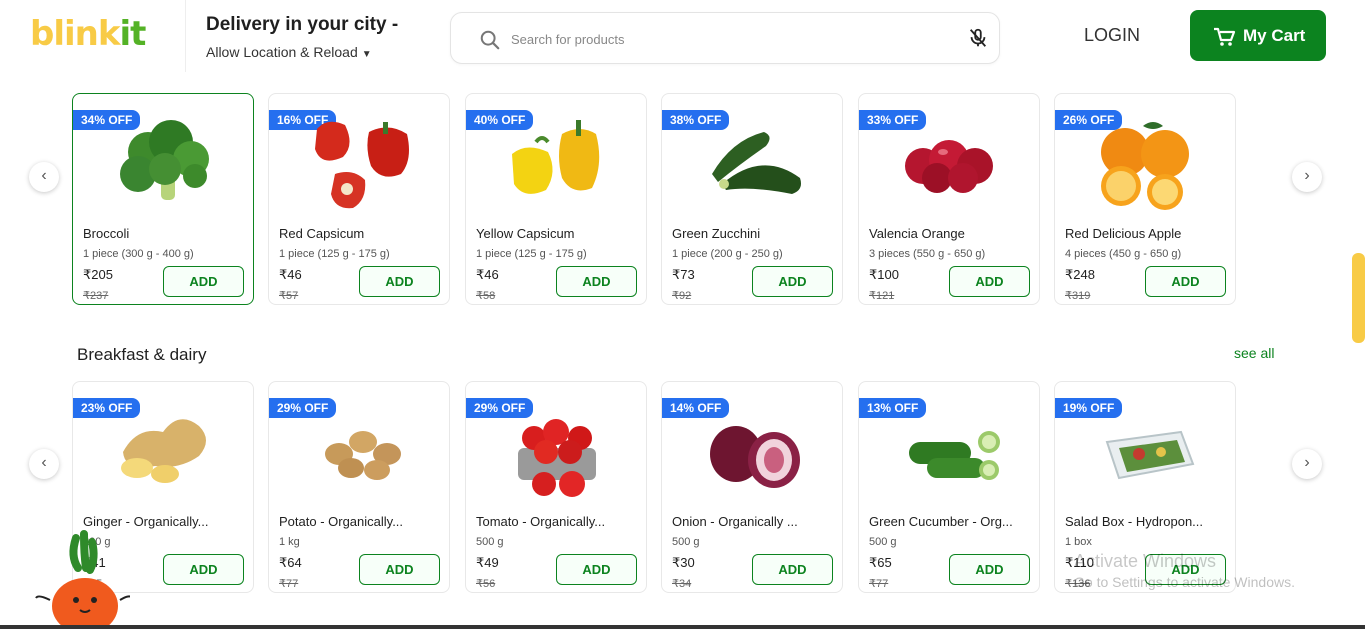 The image size is (1365, 629). I want to click on carousel-prev-button: ‹, so click(44, 177).